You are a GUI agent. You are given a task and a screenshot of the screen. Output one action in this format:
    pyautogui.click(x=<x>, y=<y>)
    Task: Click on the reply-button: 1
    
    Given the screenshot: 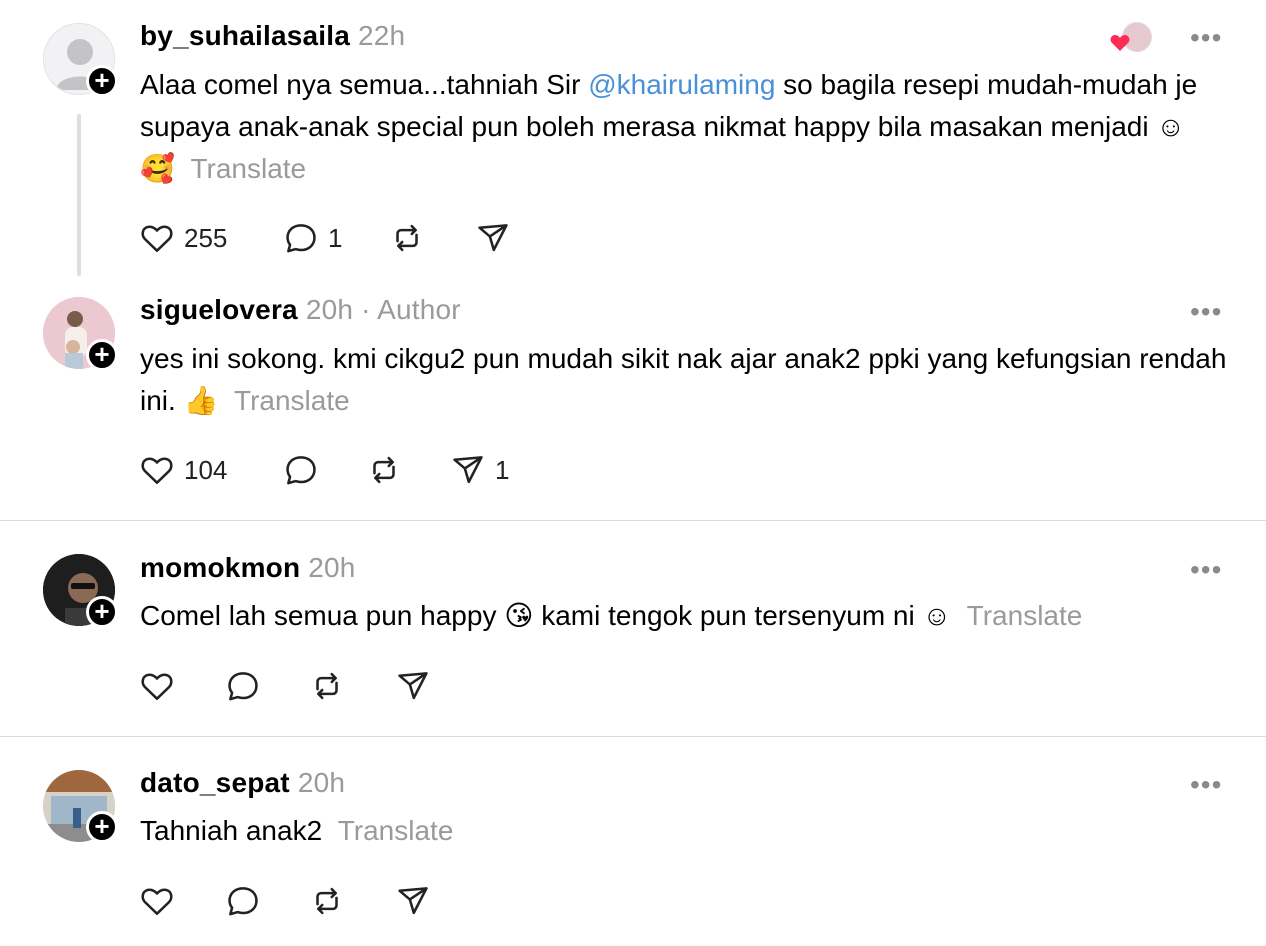 What is the action you would take?
    pyautogui.click(x=312, y=238)
    